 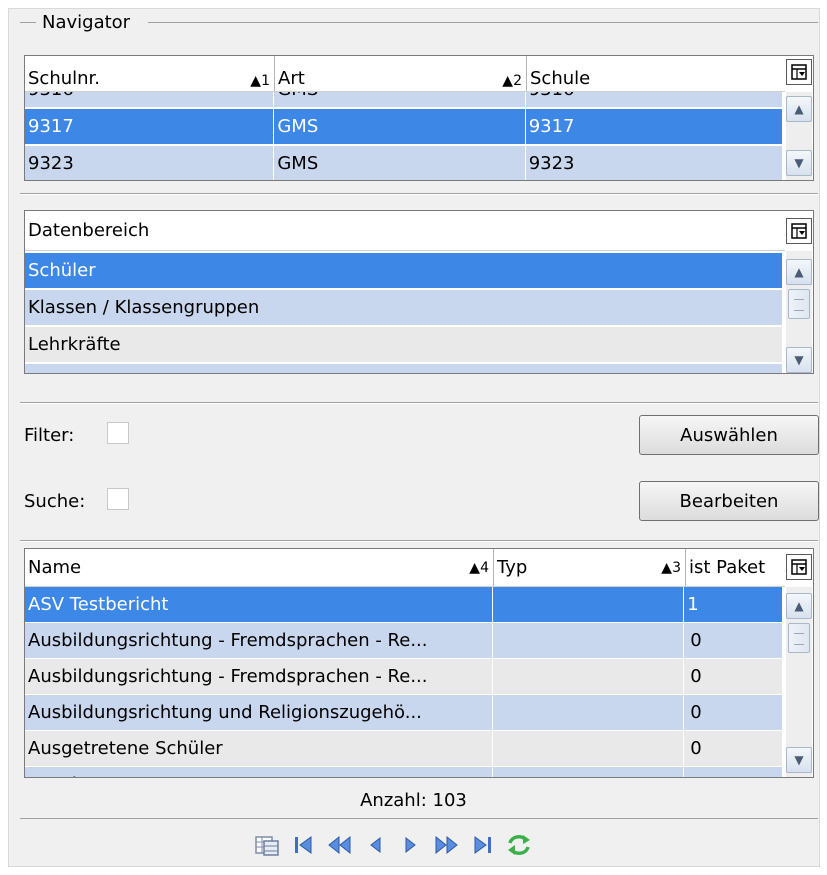 I want to click on first-record-icon, so click(x=303, y=845).